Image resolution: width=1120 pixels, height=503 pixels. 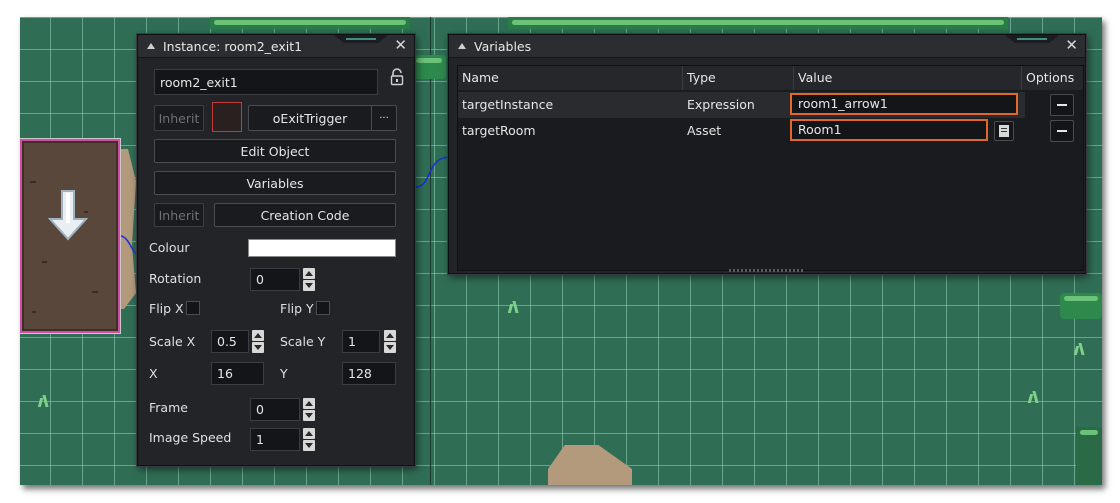 I want to click on rotation-field: 0, so click(x=275, y=279).